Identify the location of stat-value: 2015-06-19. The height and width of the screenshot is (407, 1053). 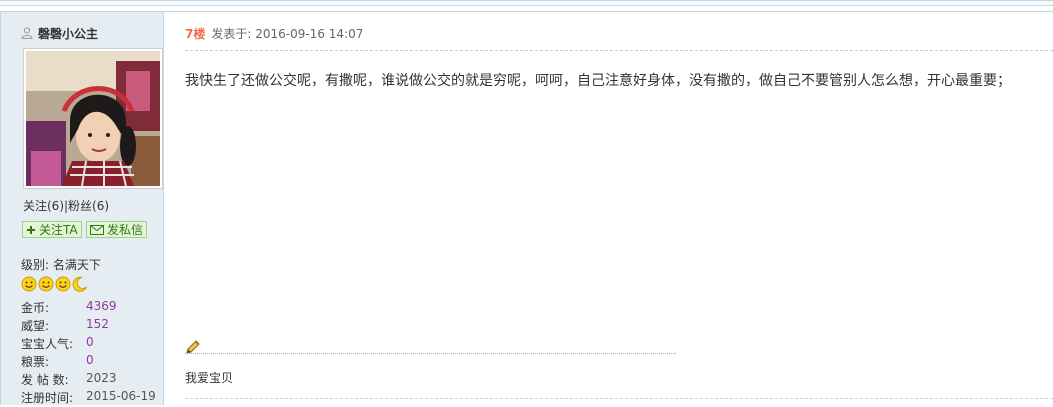
(121, 396).